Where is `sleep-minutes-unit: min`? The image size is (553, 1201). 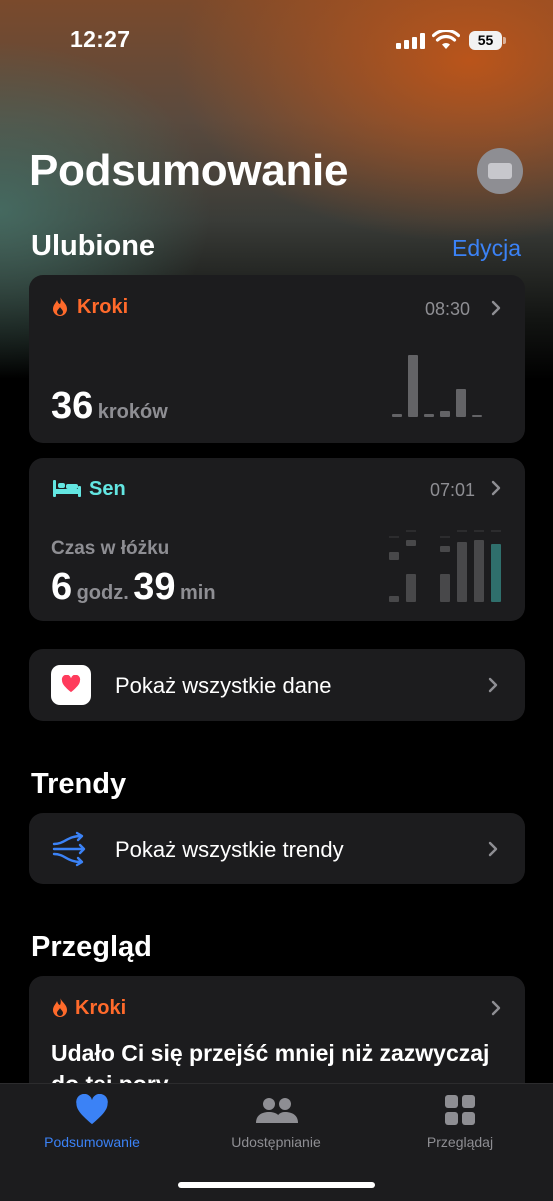
sleep-minutes-unit: min is located at coordinates (198, 593).